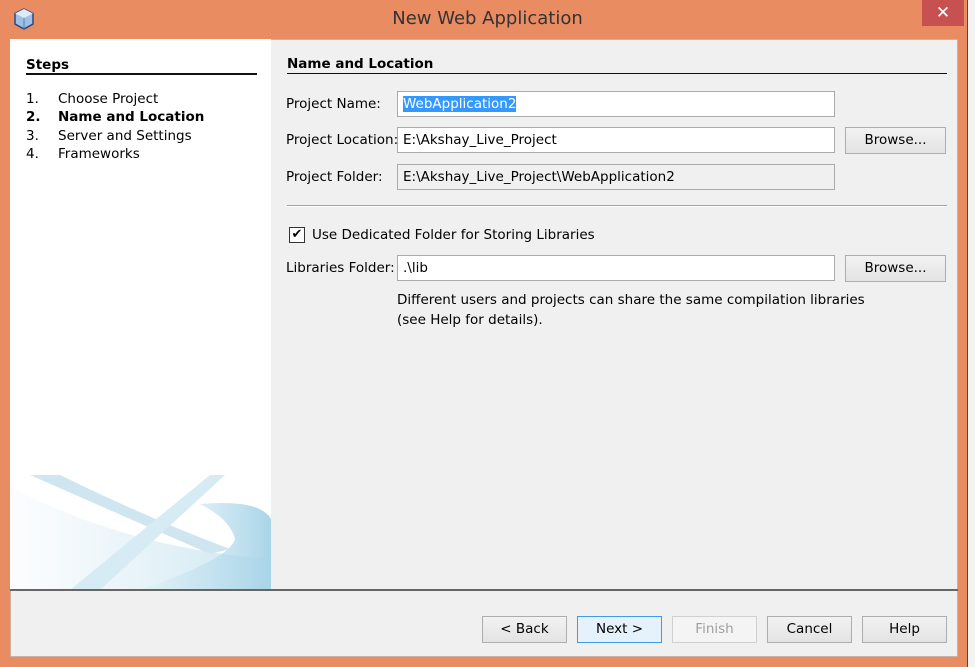 The image size is (975, 667). I want to click on project-name-label: Project Name:, so click(333, 104).